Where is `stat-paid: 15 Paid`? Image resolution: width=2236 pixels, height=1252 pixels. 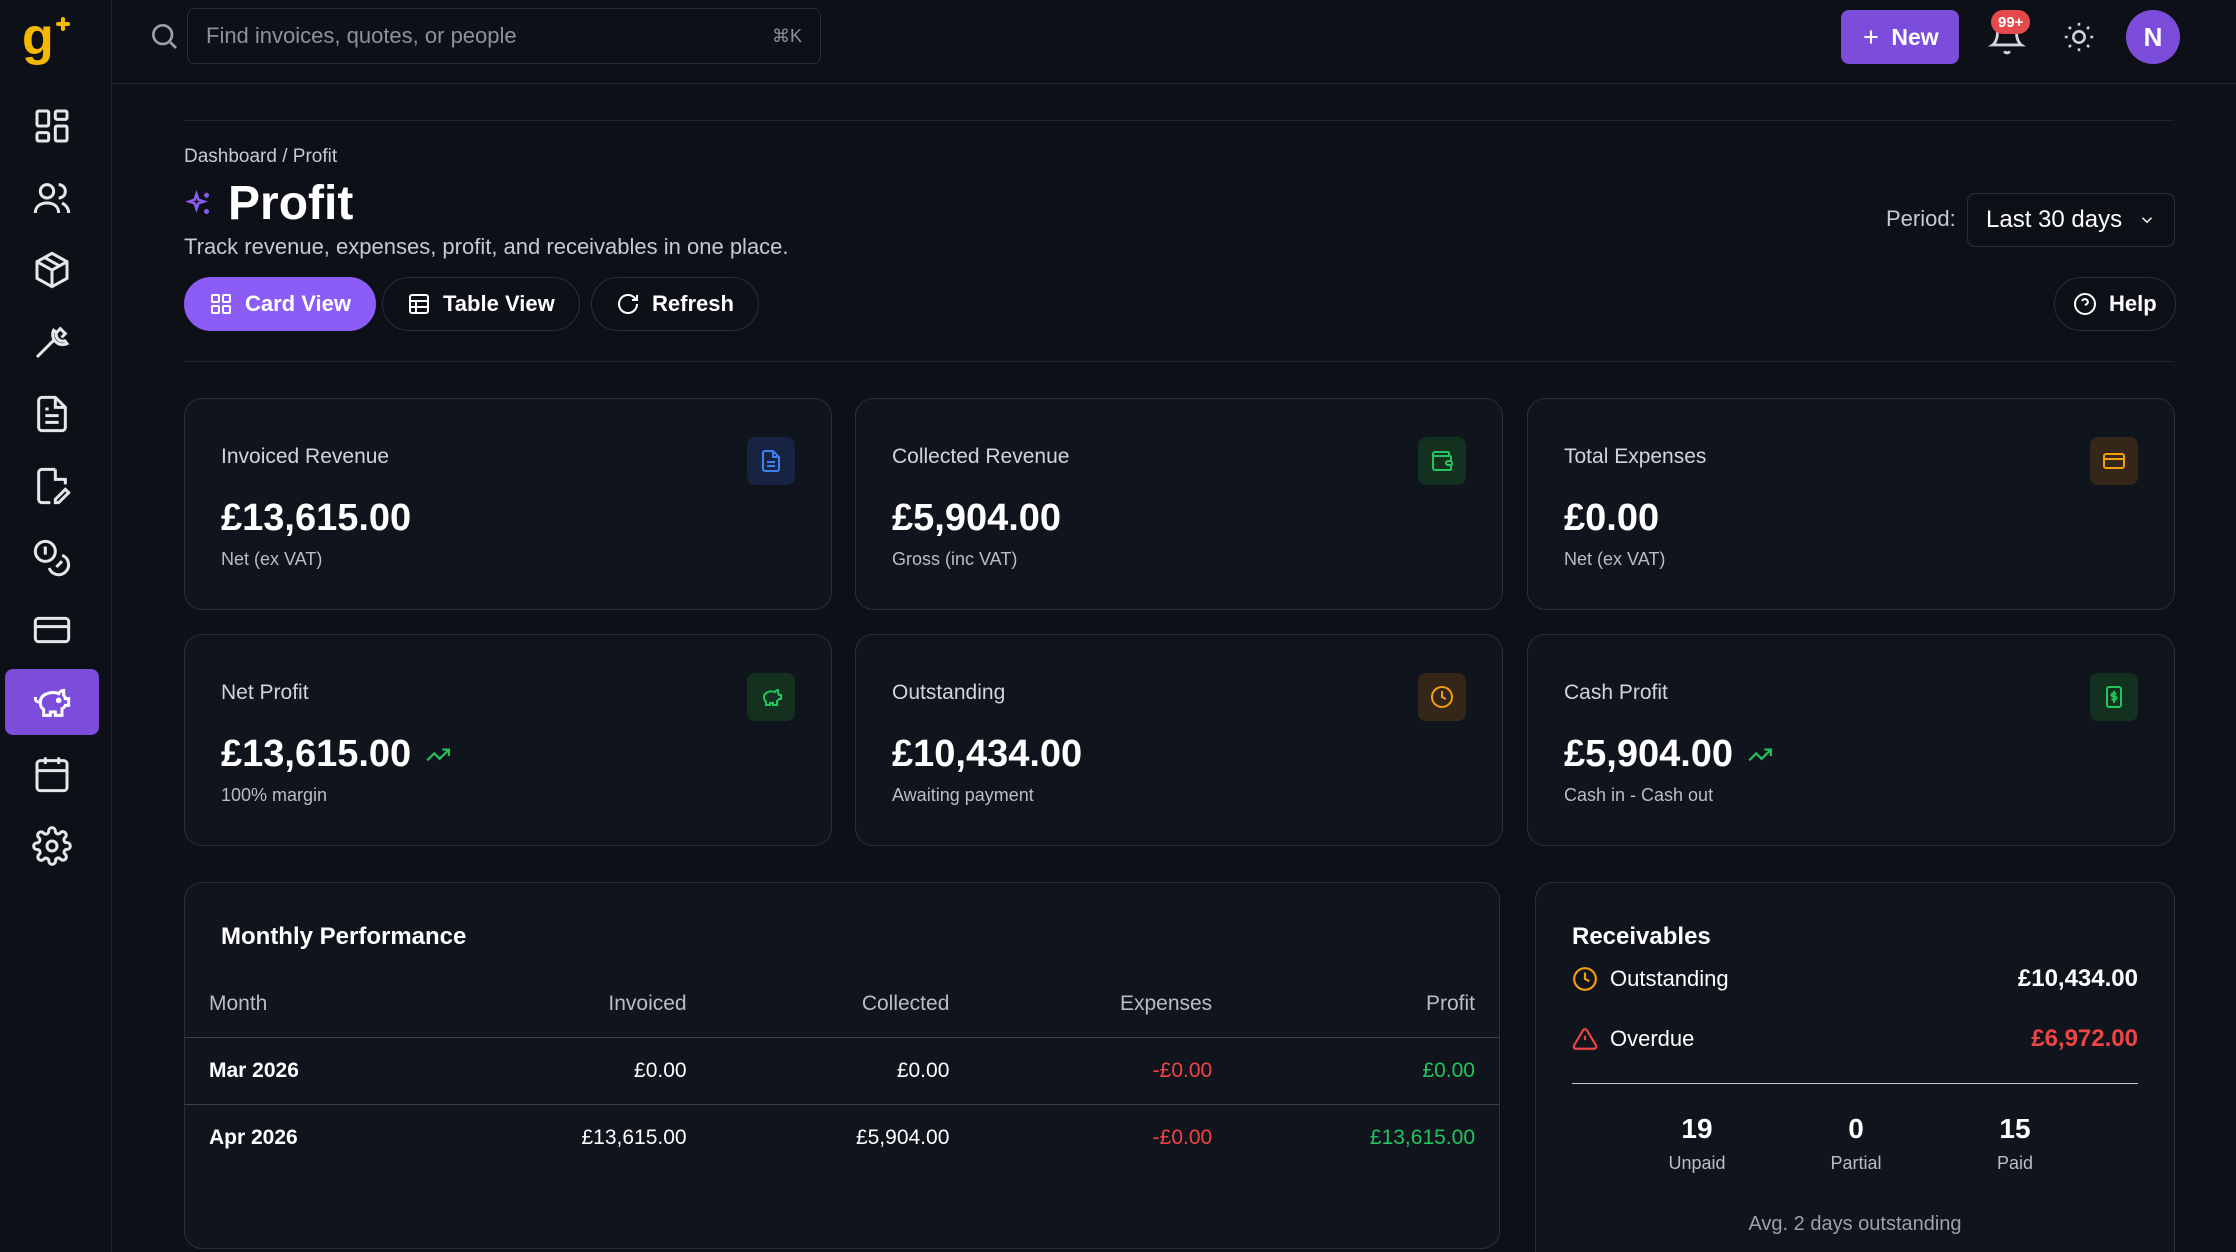
stat-paid: 15 Paid is located at coordinates (2015, 1143).